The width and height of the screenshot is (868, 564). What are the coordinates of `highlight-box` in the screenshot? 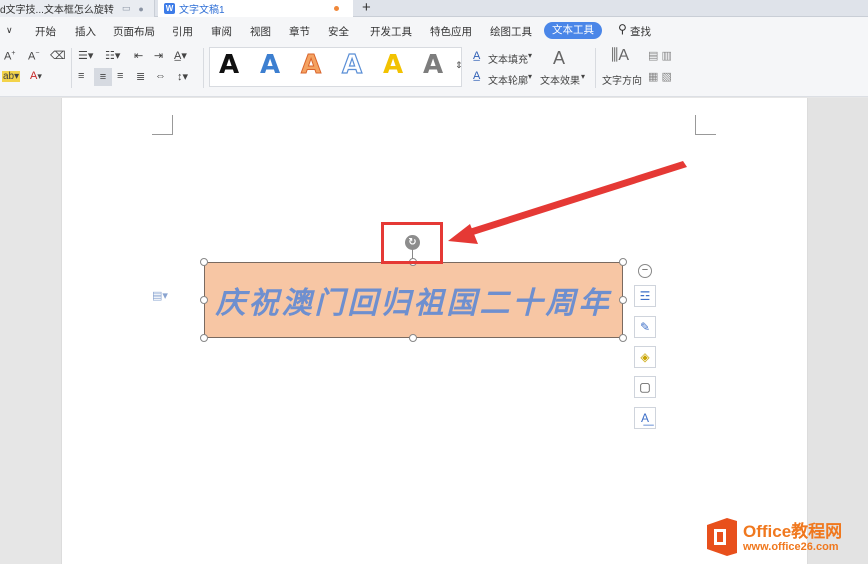 It's located at (412, 243).